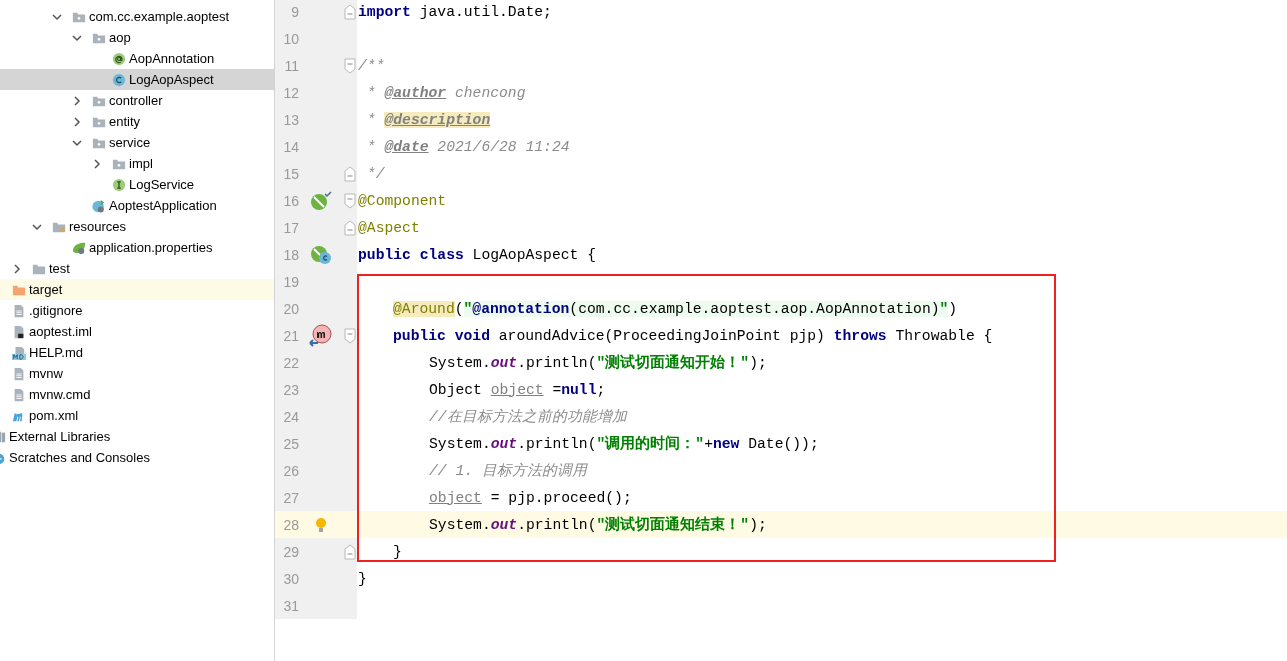  I want to click on tree-item: impl, so click(137, 163).